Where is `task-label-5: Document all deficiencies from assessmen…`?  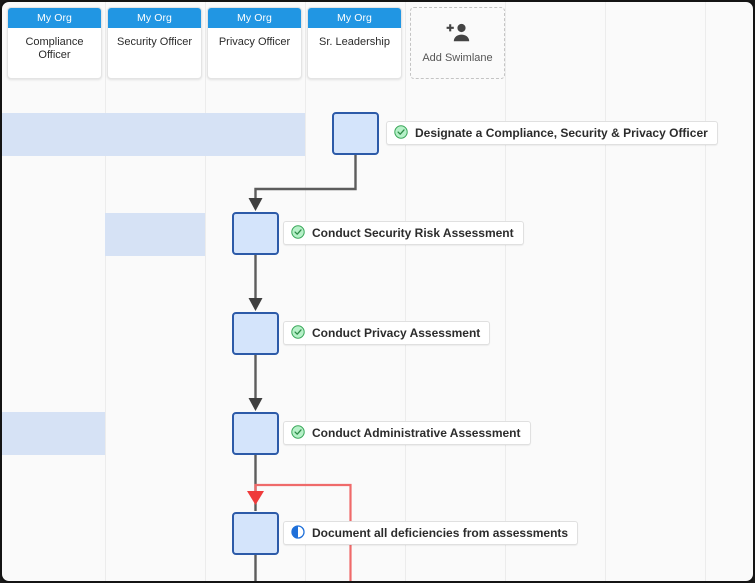 task-label-5: Document all deficiencies from assessmen… is located at coordinates (431, 533).